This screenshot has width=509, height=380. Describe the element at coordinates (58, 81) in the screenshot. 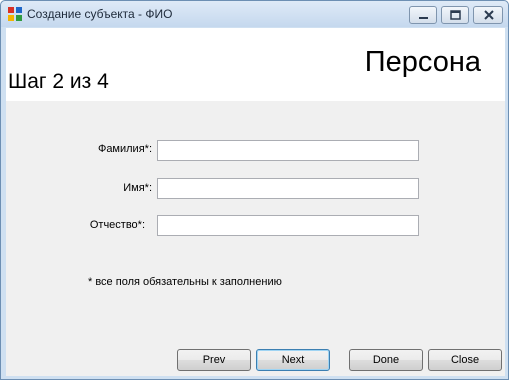

I see `step-indicator: Шаг 2 из 4` at that location.